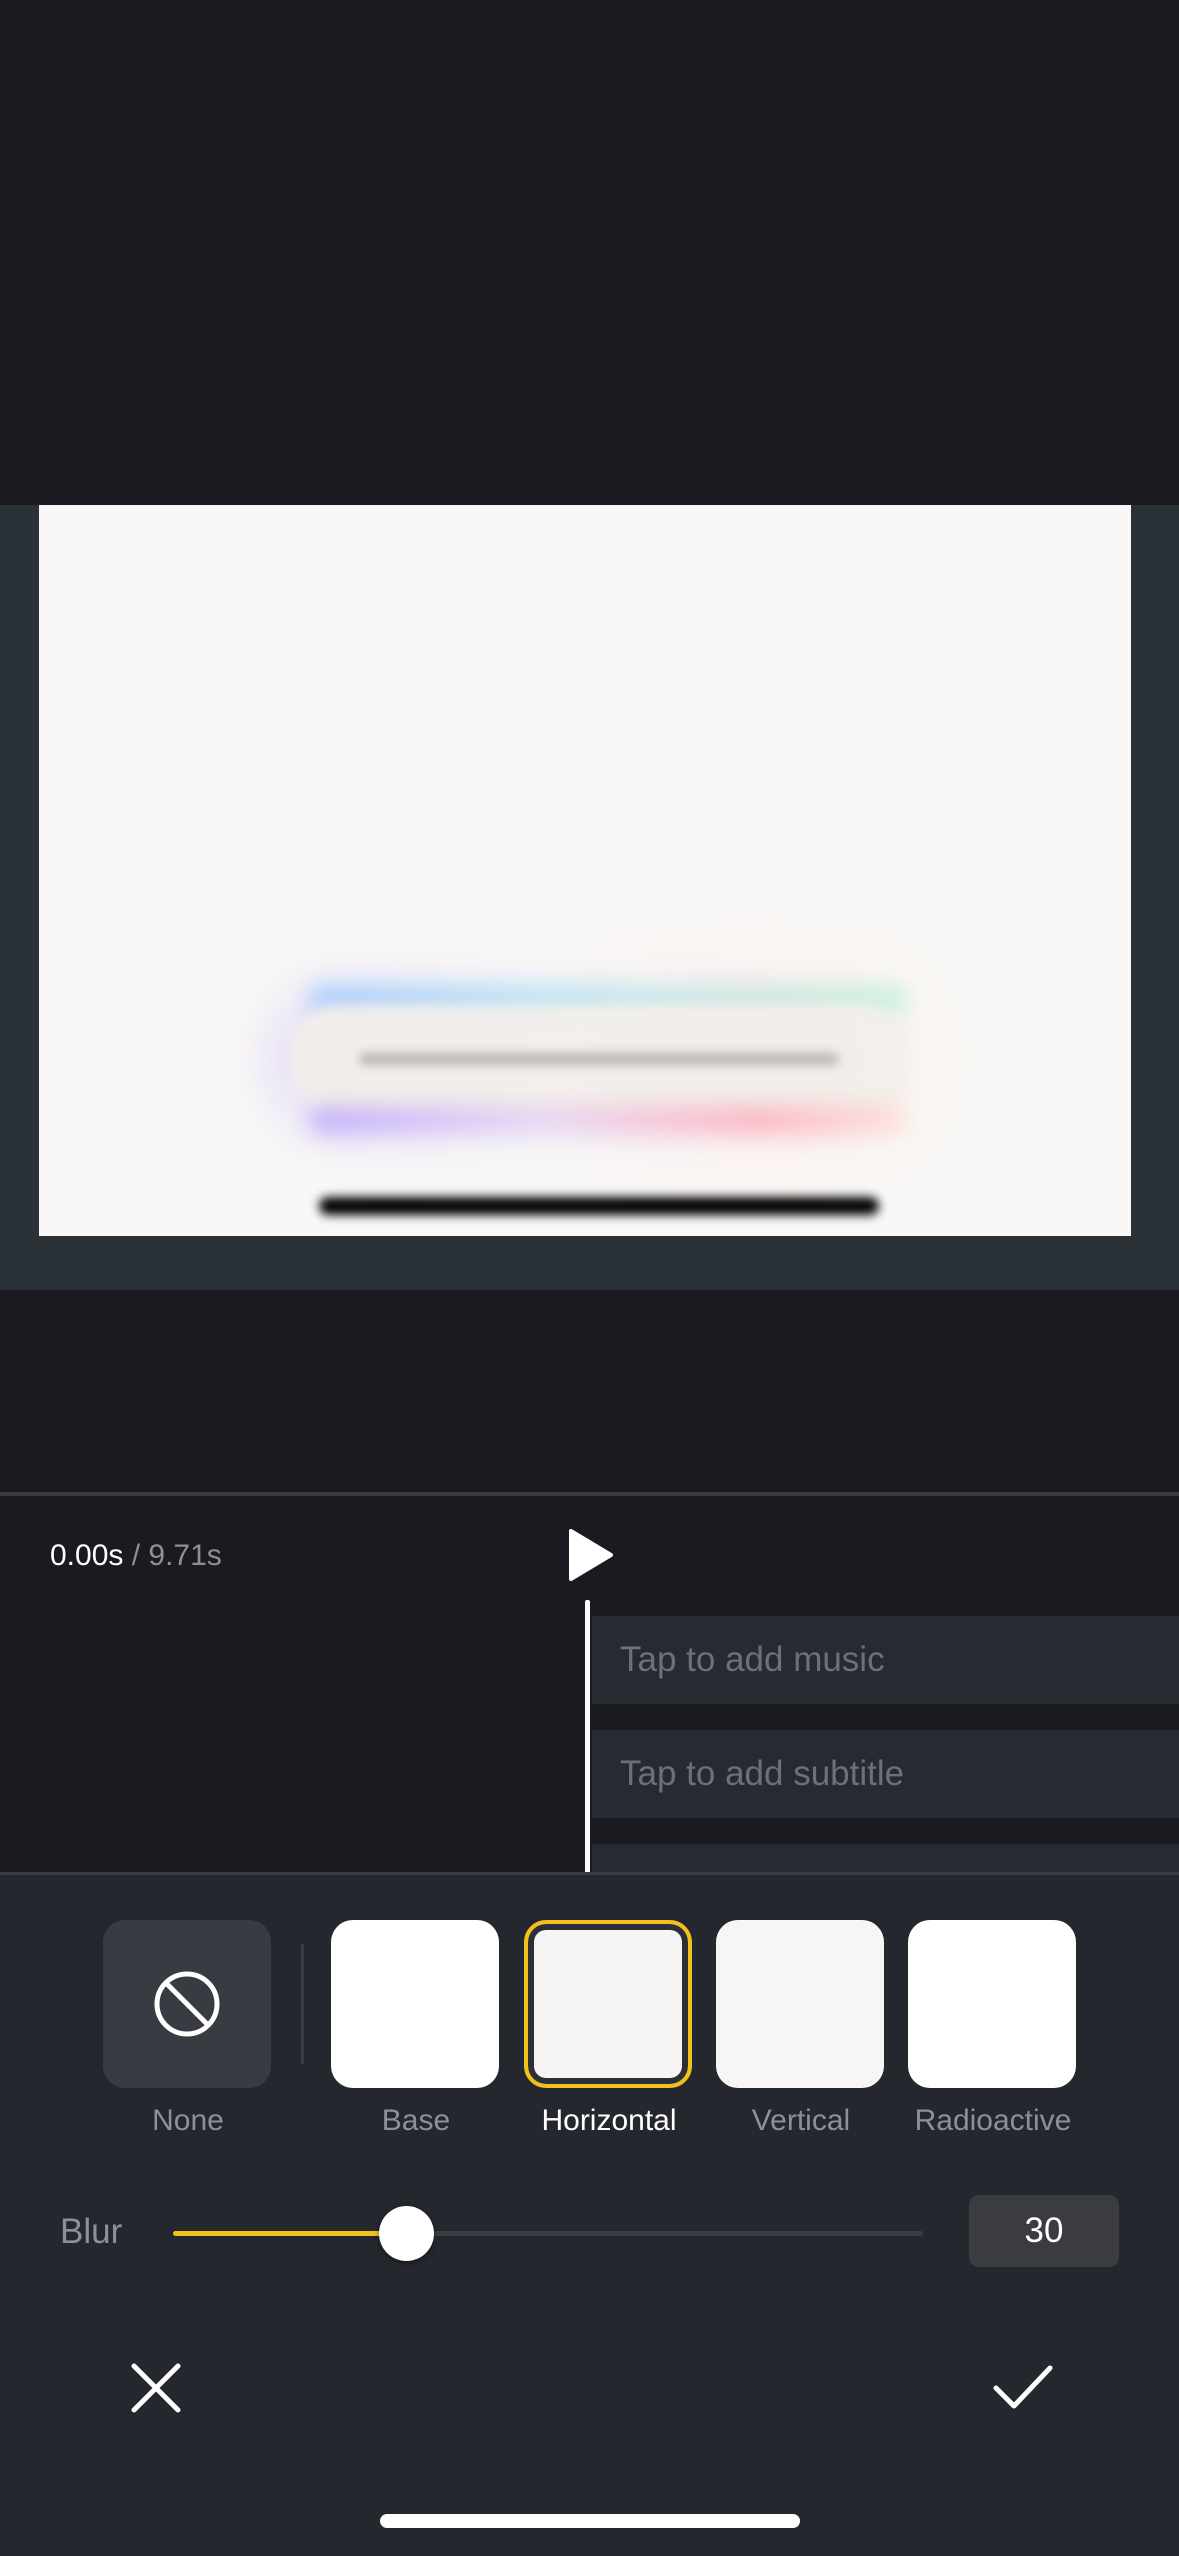 This screenshot has height=2556, width=1179. What do you see at coordinates (289, 2233) in the screenshot?
I see `blur-slider-fill` at bounding box center [289, 2233].